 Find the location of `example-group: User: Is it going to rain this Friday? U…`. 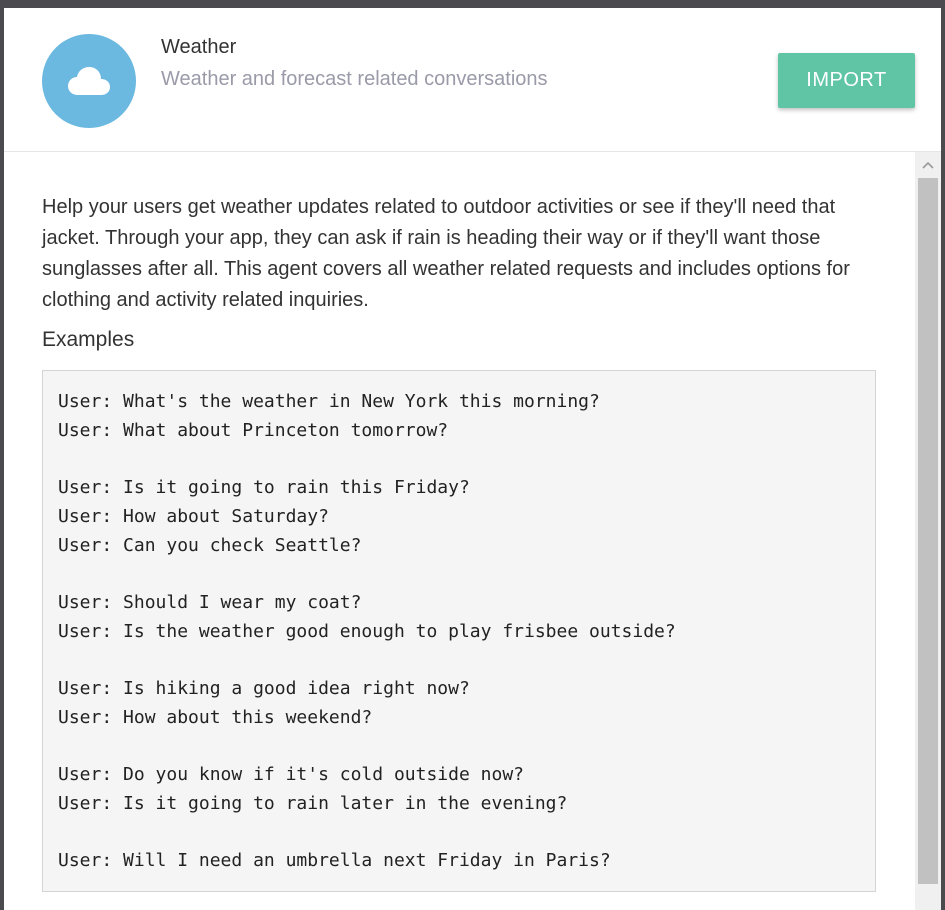

example-group: User: Is it going to rain this Friday? U… is located at coordinates (466, 516).